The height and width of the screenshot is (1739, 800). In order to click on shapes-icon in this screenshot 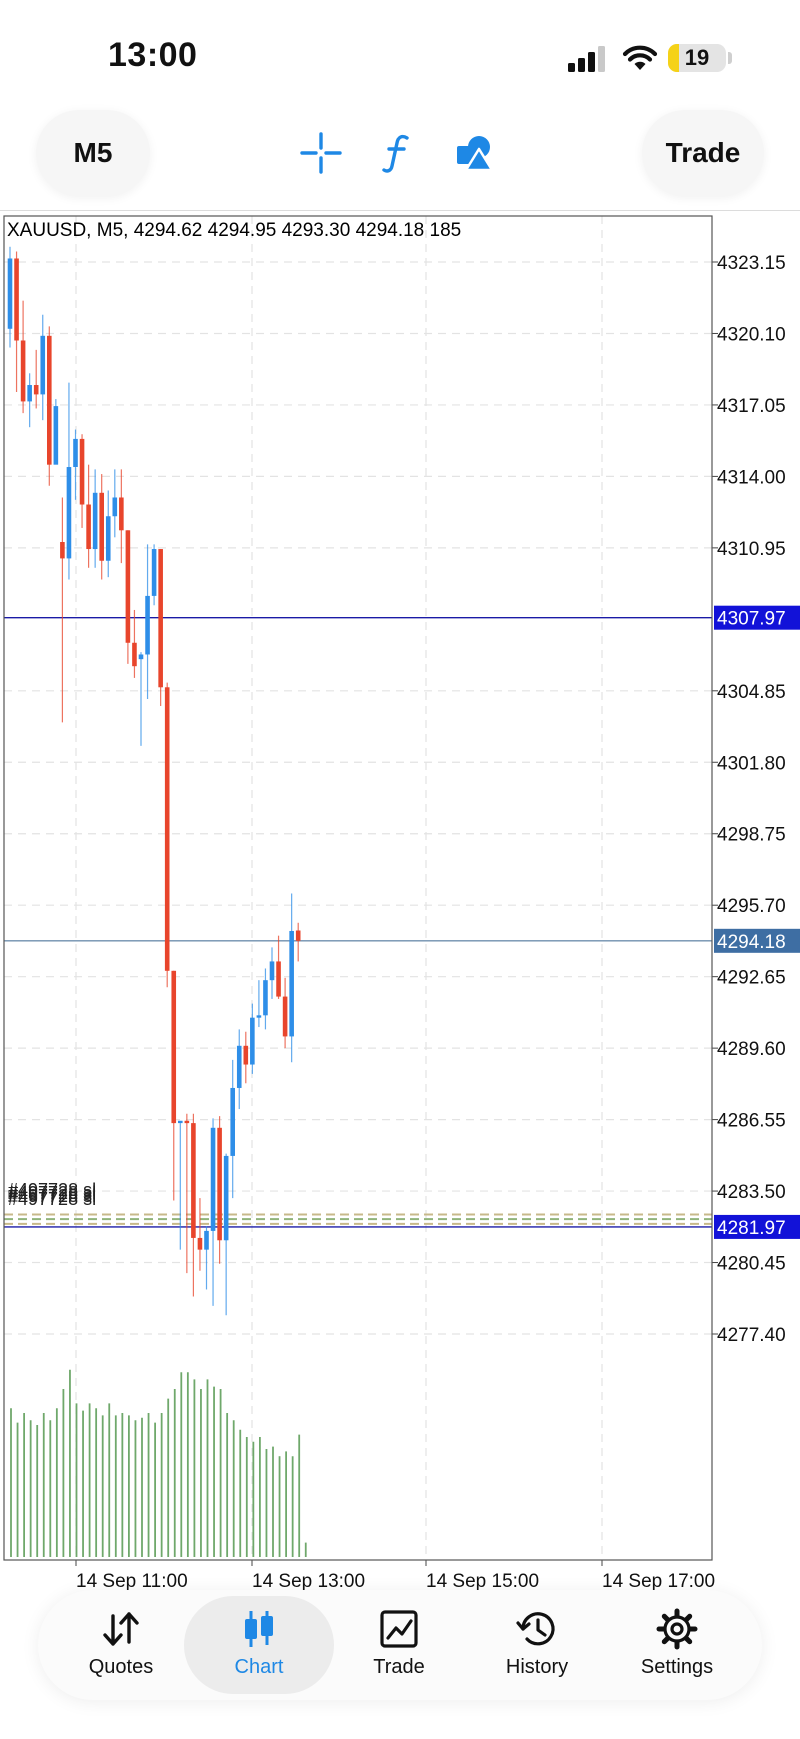, I will do `click(475, 153)`.